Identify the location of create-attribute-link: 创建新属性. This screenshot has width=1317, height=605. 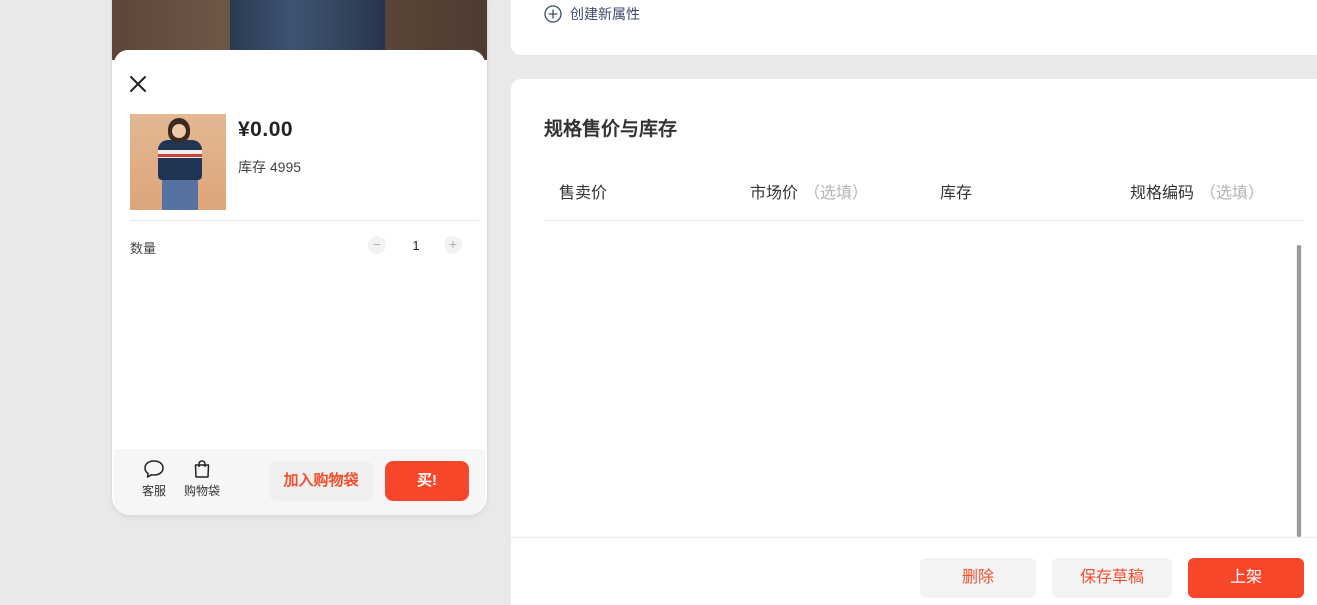
(592, 14).